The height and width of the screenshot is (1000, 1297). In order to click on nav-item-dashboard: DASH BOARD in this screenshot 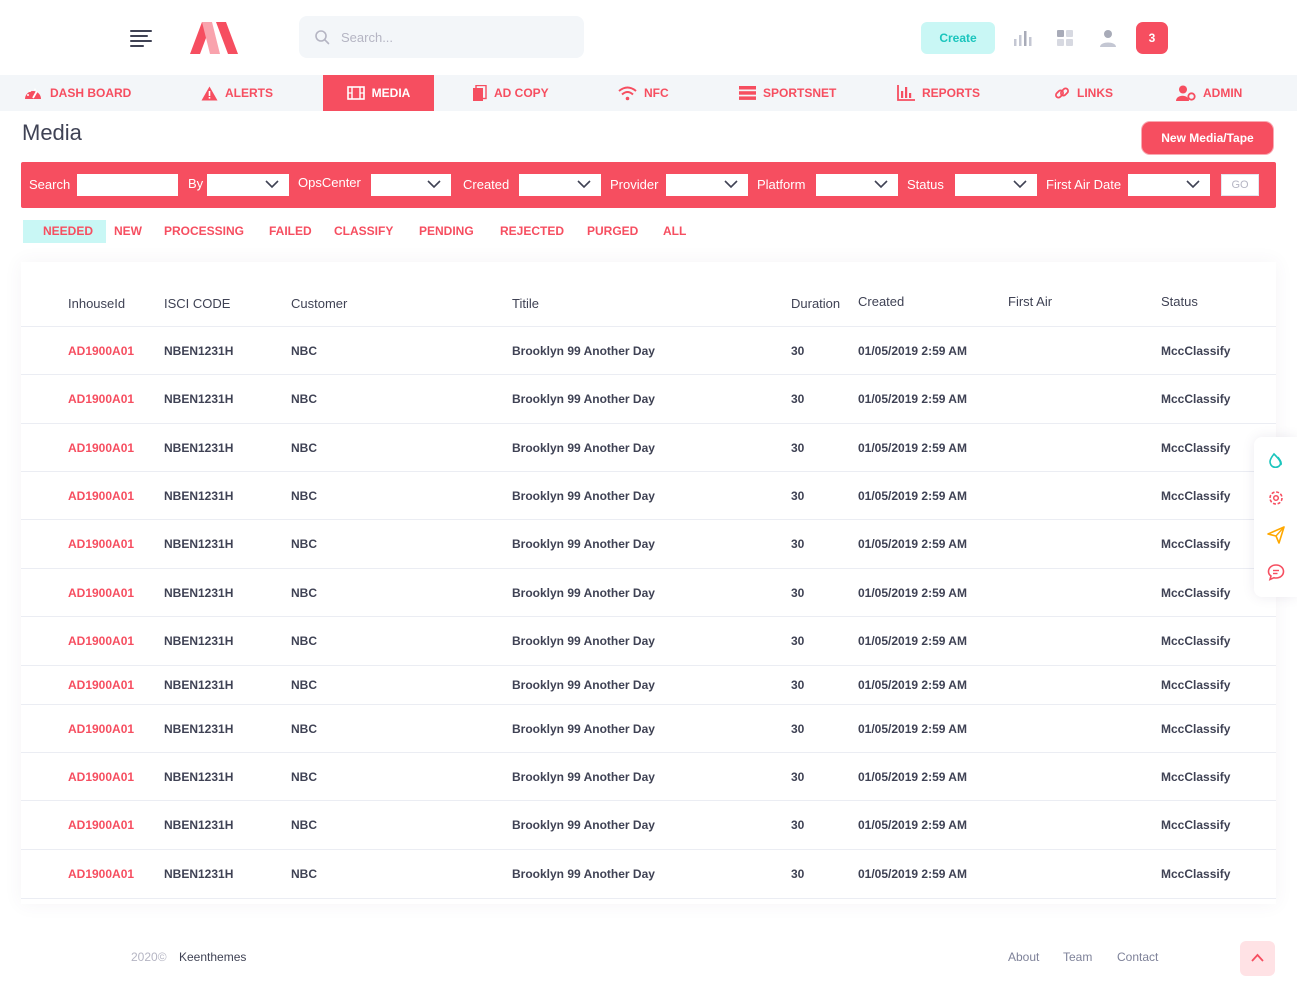, I will do `click(77, 93)`.